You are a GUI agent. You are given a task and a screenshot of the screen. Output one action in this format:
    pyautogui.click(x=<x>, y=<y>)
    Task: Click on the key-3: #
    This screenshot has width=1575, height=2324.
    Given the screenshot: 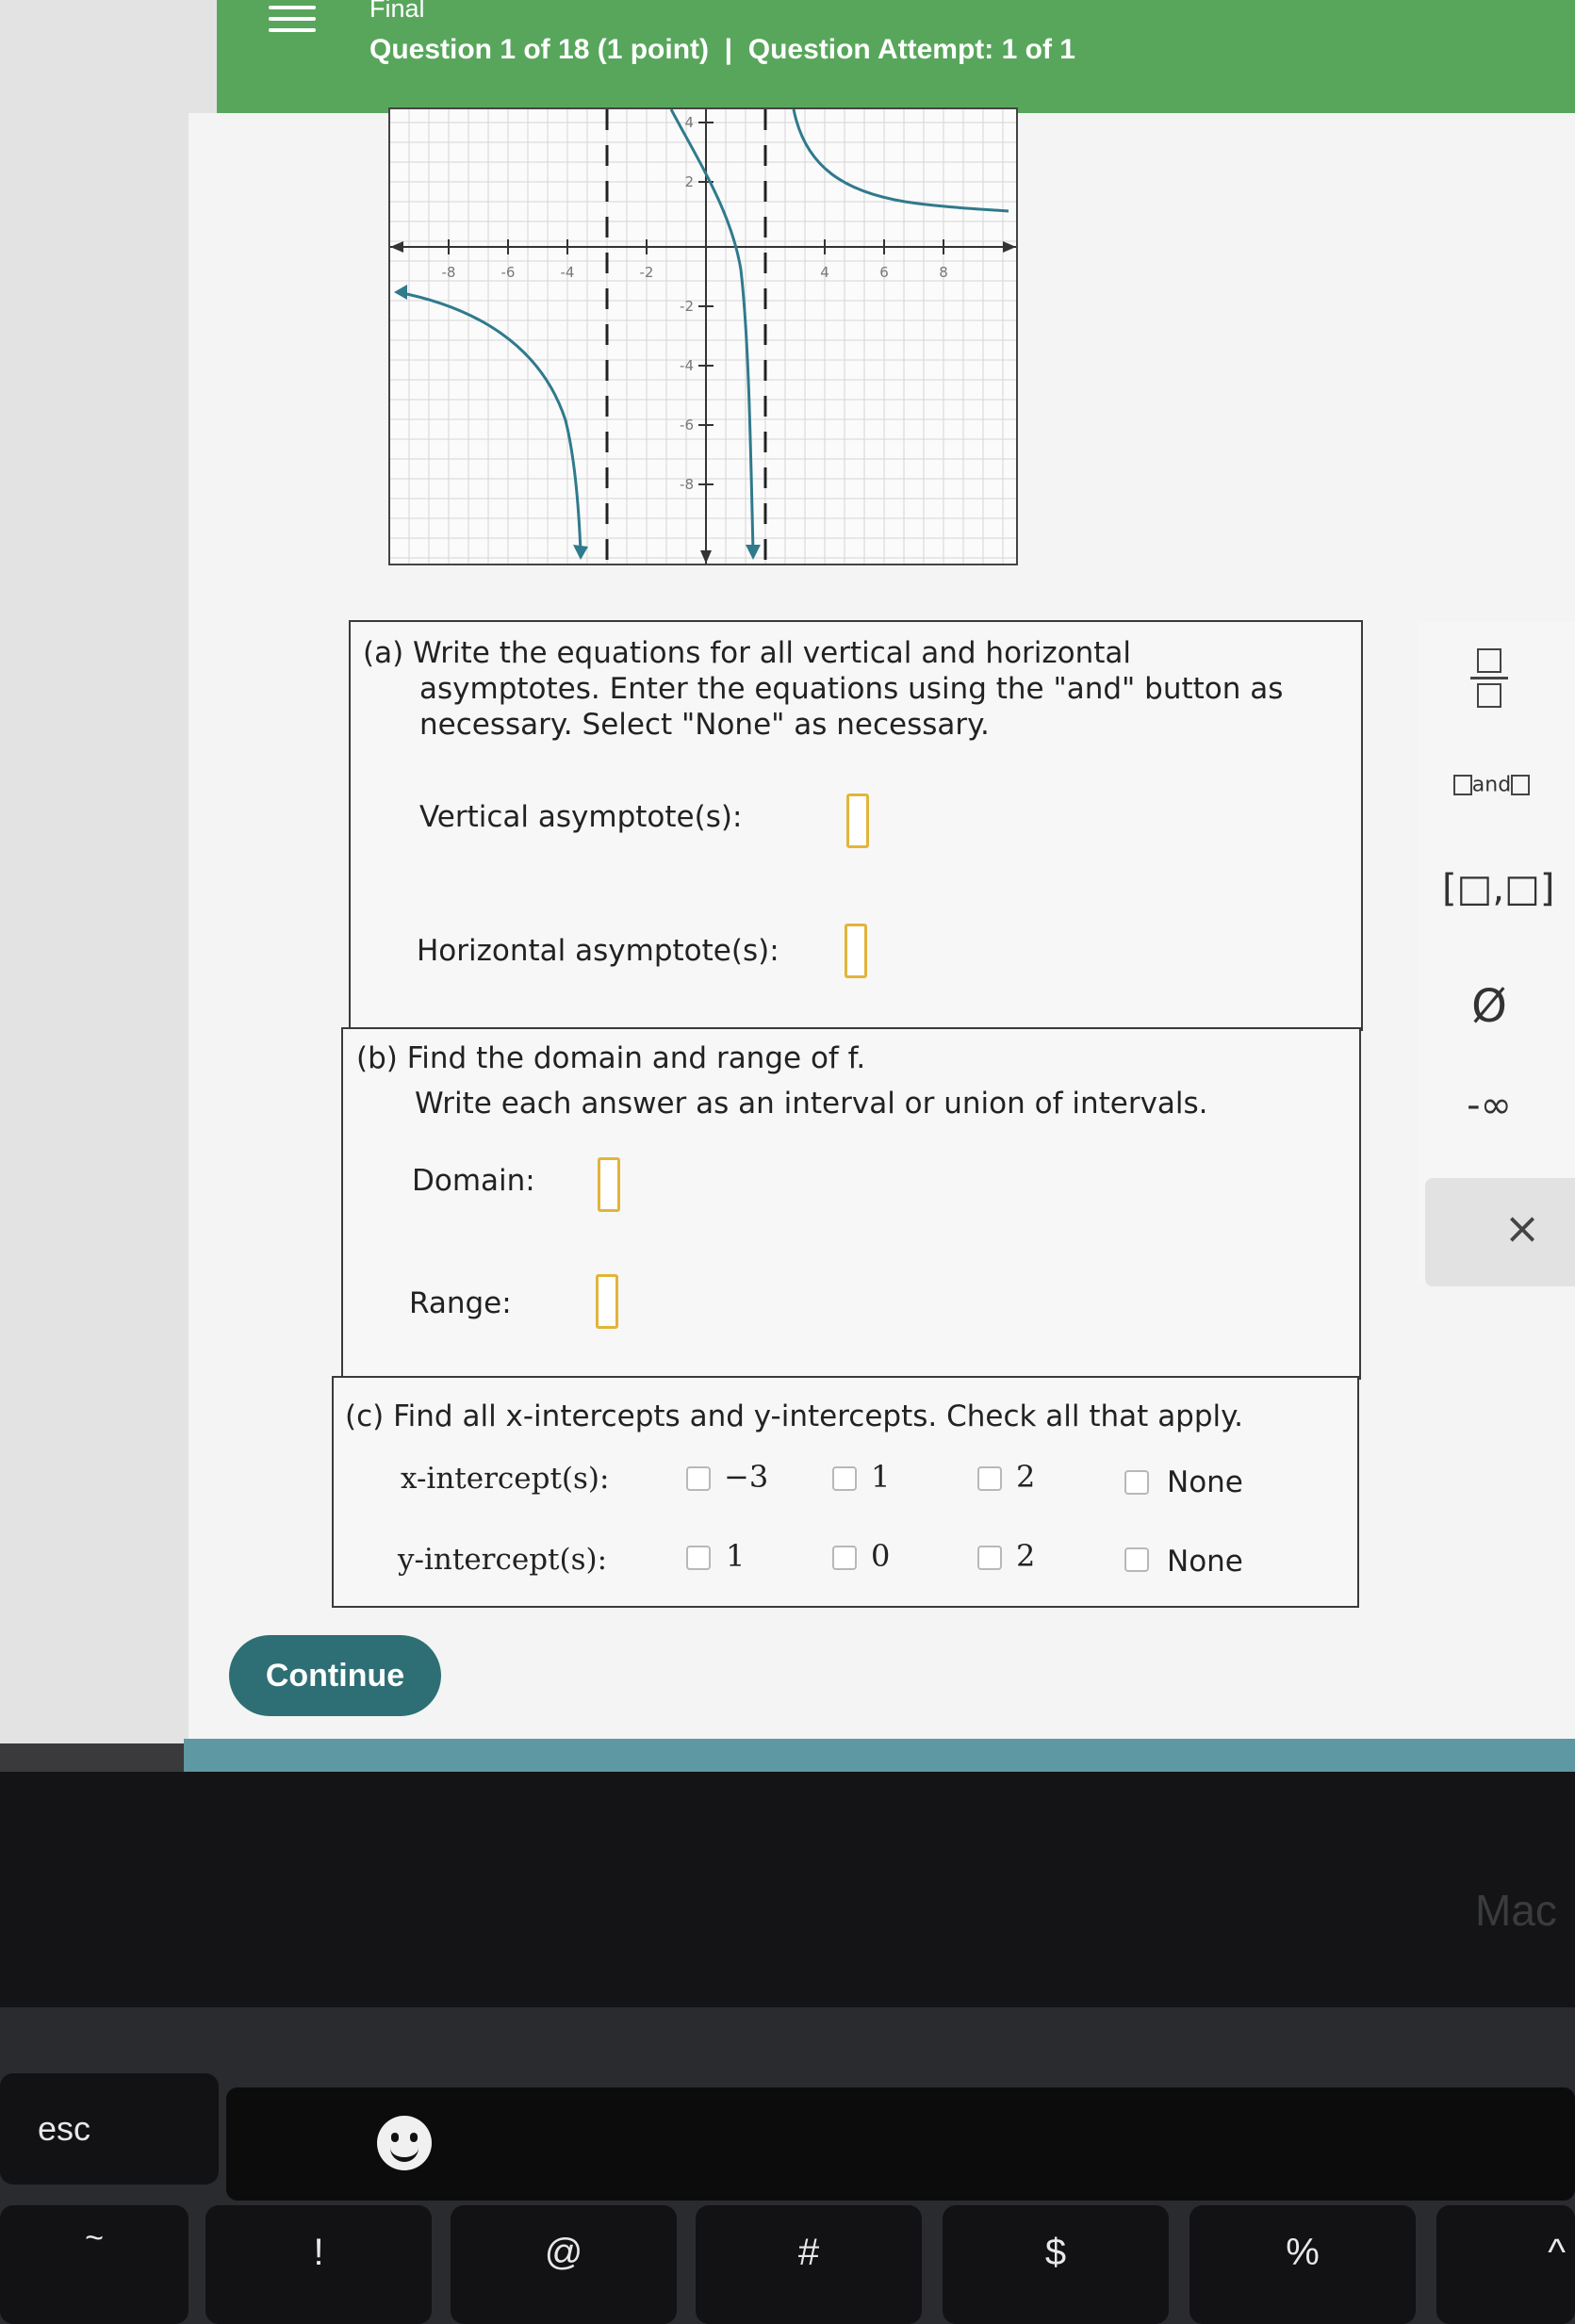 What is the action you would take?
    pyautogui.click(x=809, y=2264)
    